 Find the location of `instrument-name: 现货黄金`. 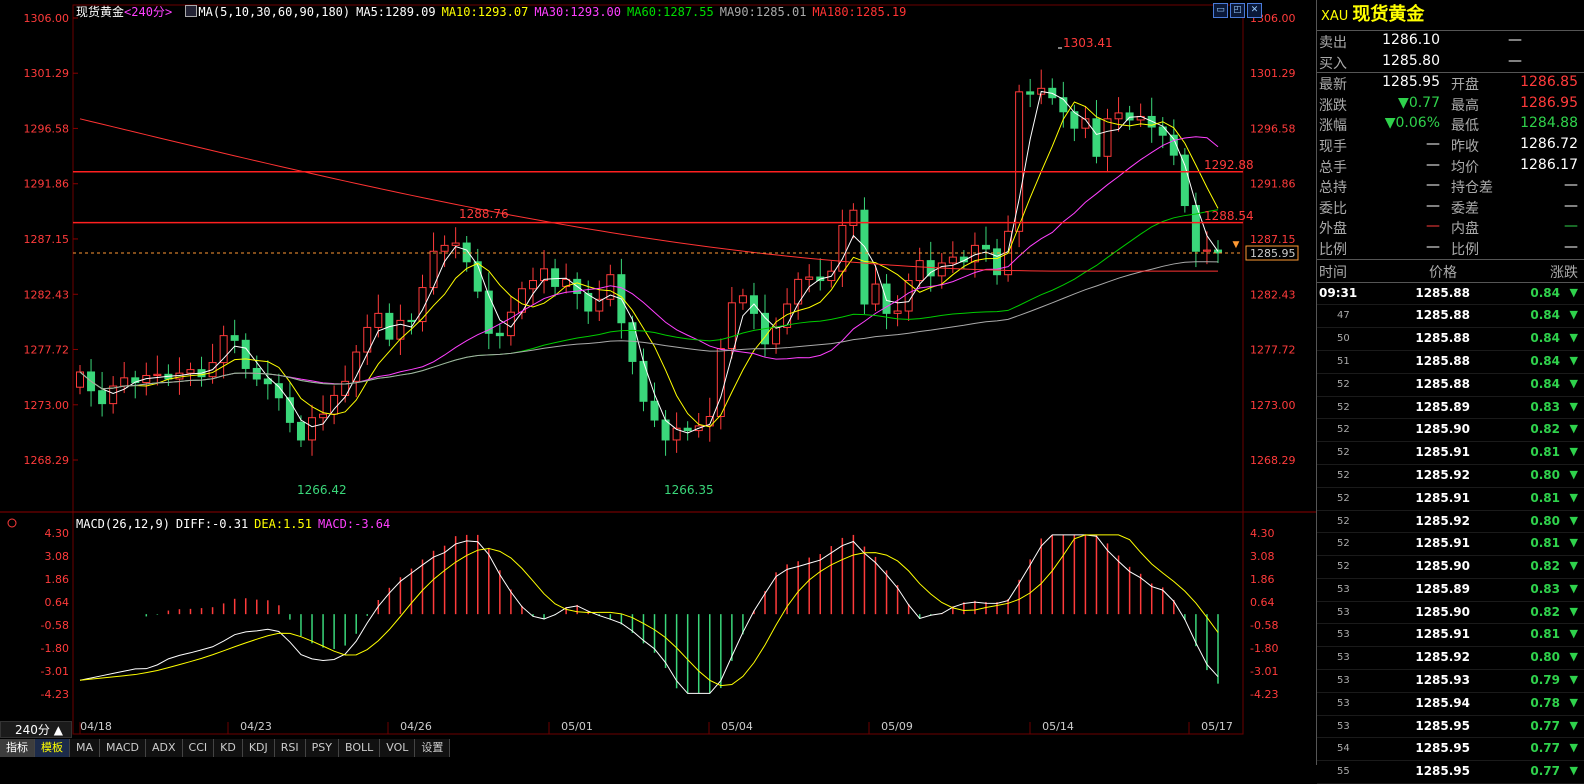

instrument-name: 现货黄金 is located at coordinates (100, 12).